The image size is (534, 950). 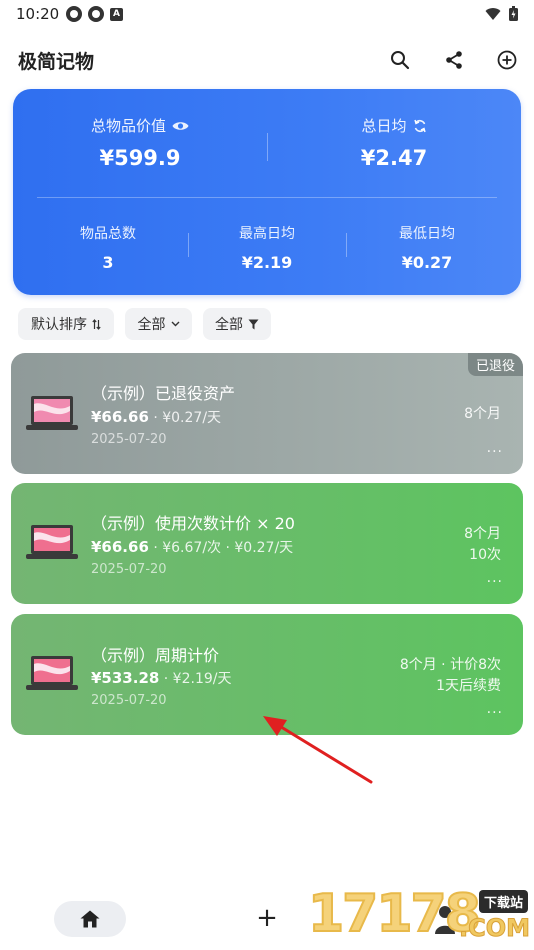 What do you see at coordinates (128, 126) in the screenshot?
I see `total-value-label: 总物品价值` at bounding box center [128, 126].